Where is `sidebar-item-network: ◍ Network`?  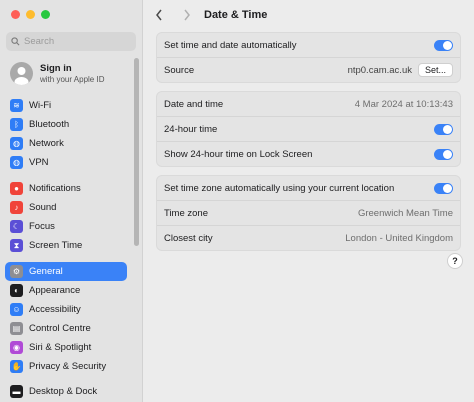
sidebar-item-network: ◍ Network is located at coordinates (66, 143).